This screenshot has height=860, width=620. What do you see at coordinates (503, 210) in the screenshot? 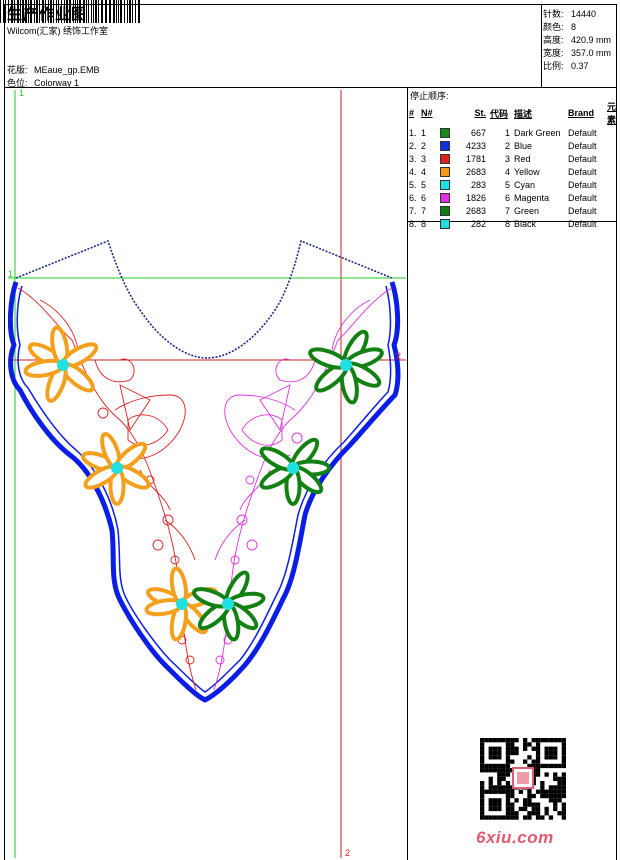
I see `table-row: 7. 7 2683 7 Green Default` at bounding box center [503, 210].